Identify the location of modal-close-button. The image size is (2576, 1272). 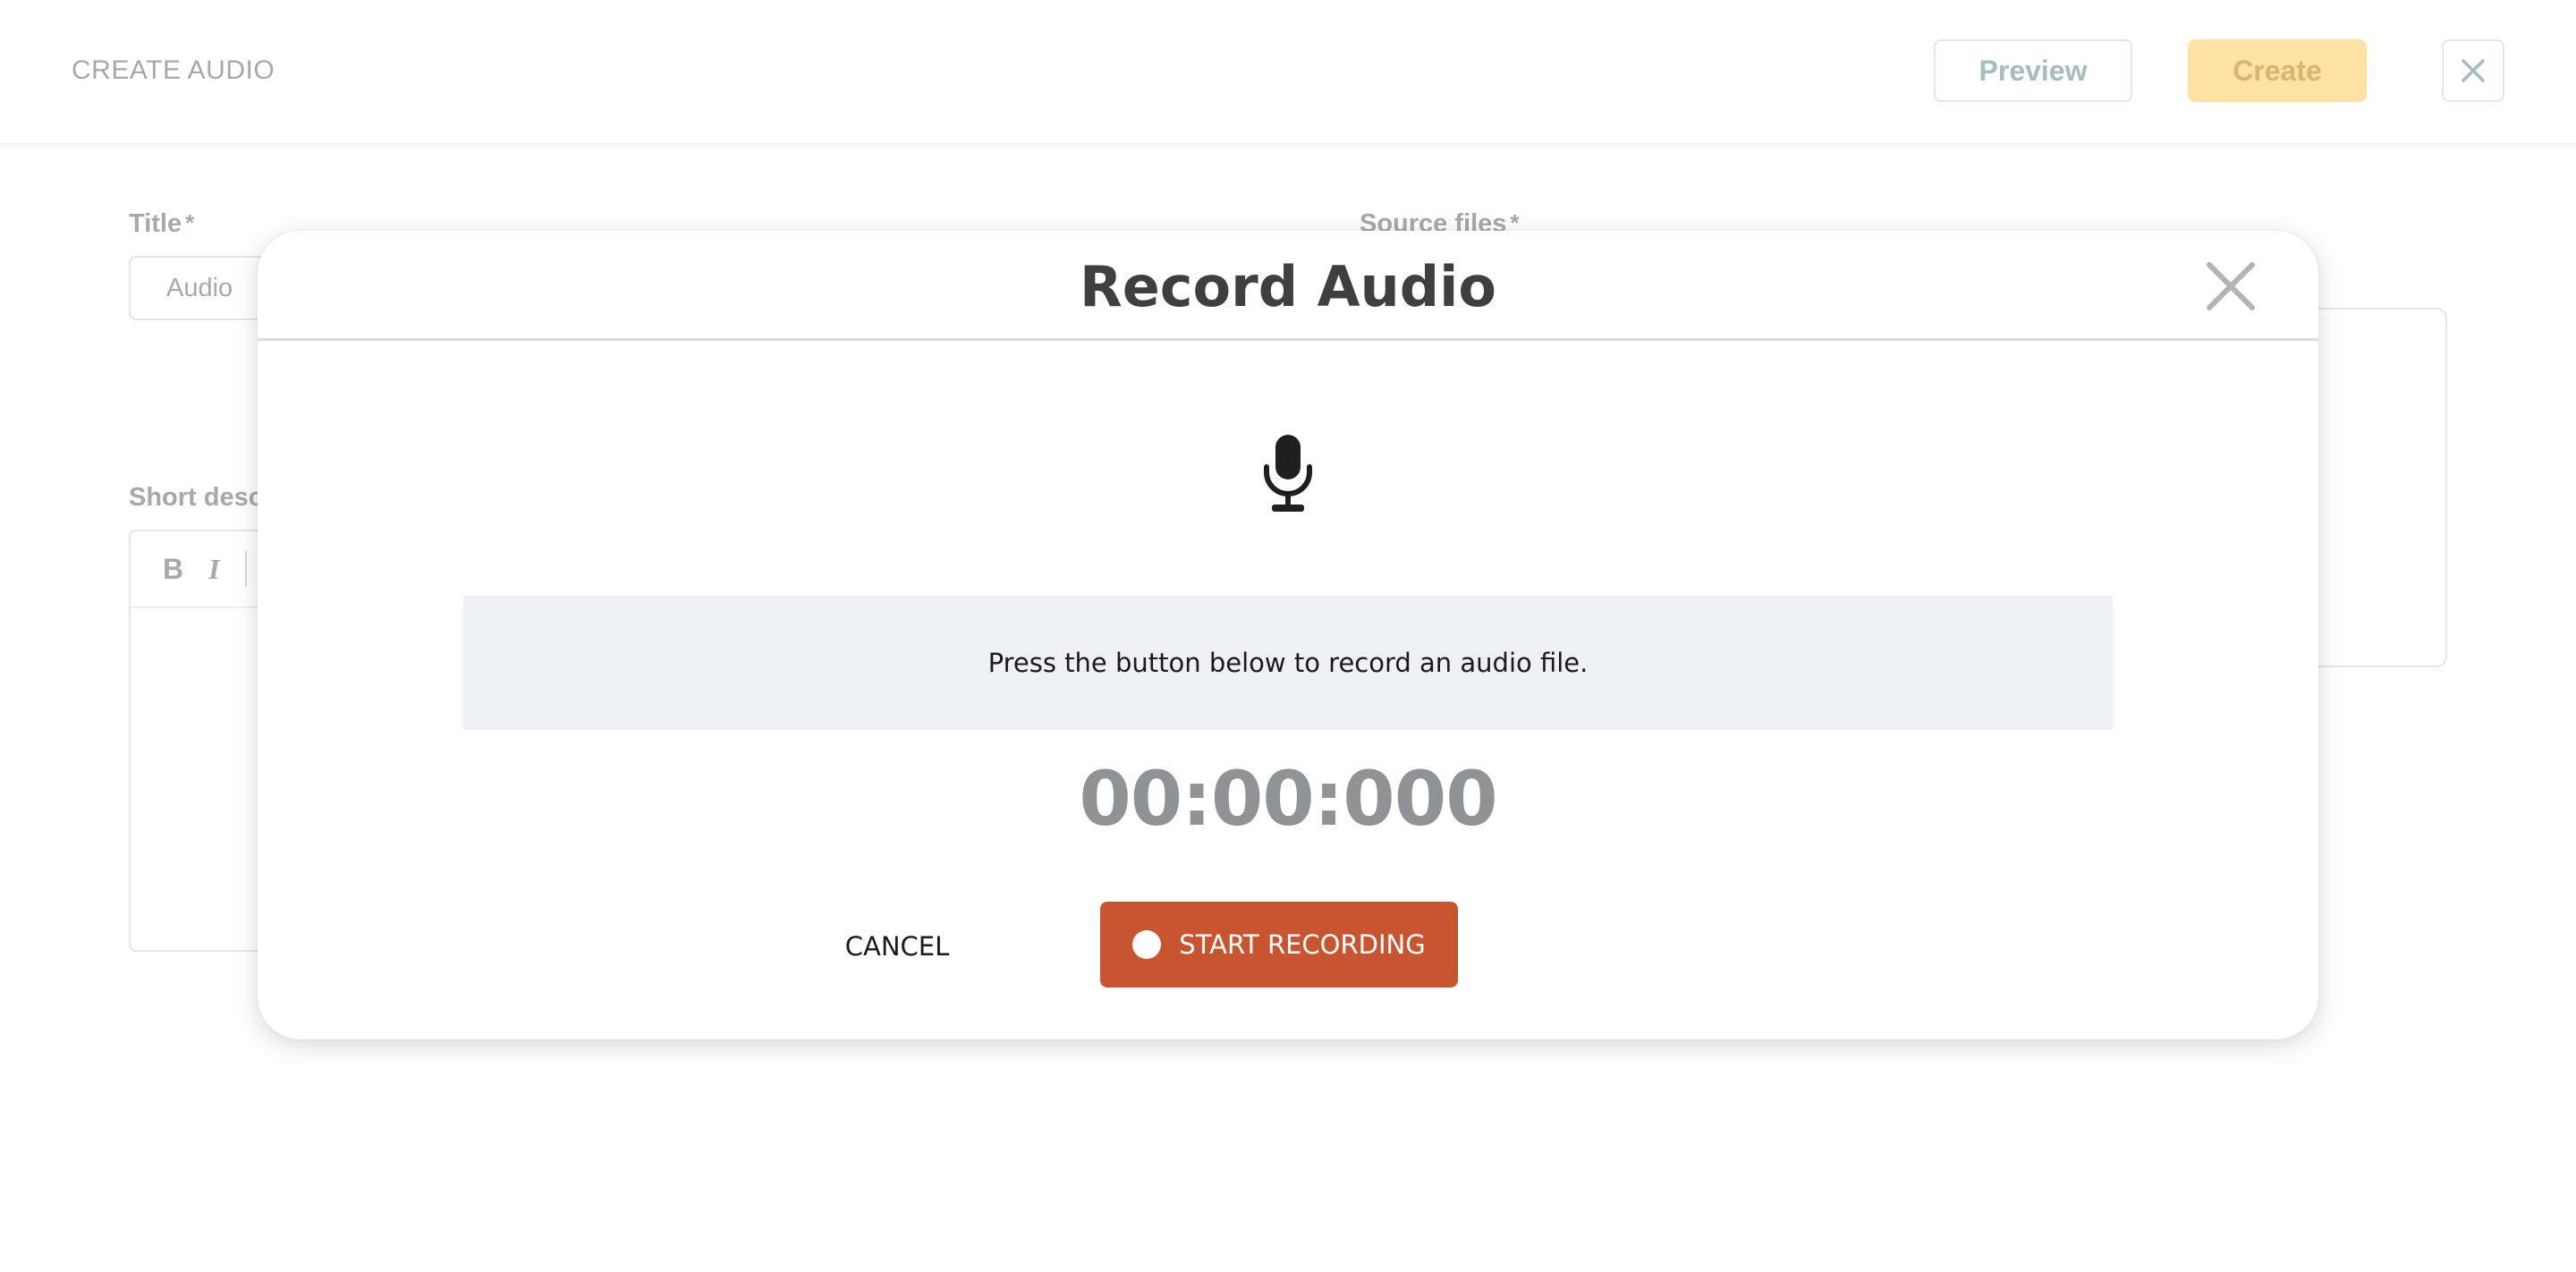
(2231, 286).